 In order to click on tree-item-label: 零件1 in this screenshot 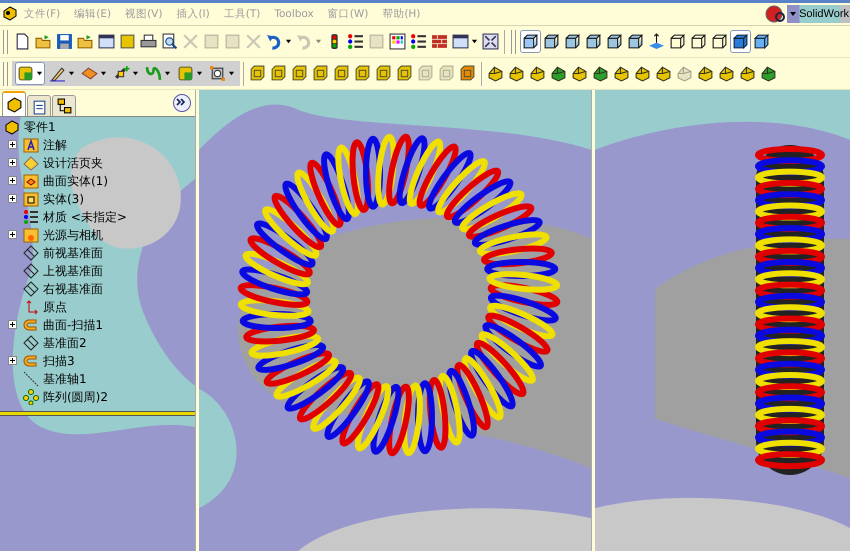, I will do `click(40, 127)`.